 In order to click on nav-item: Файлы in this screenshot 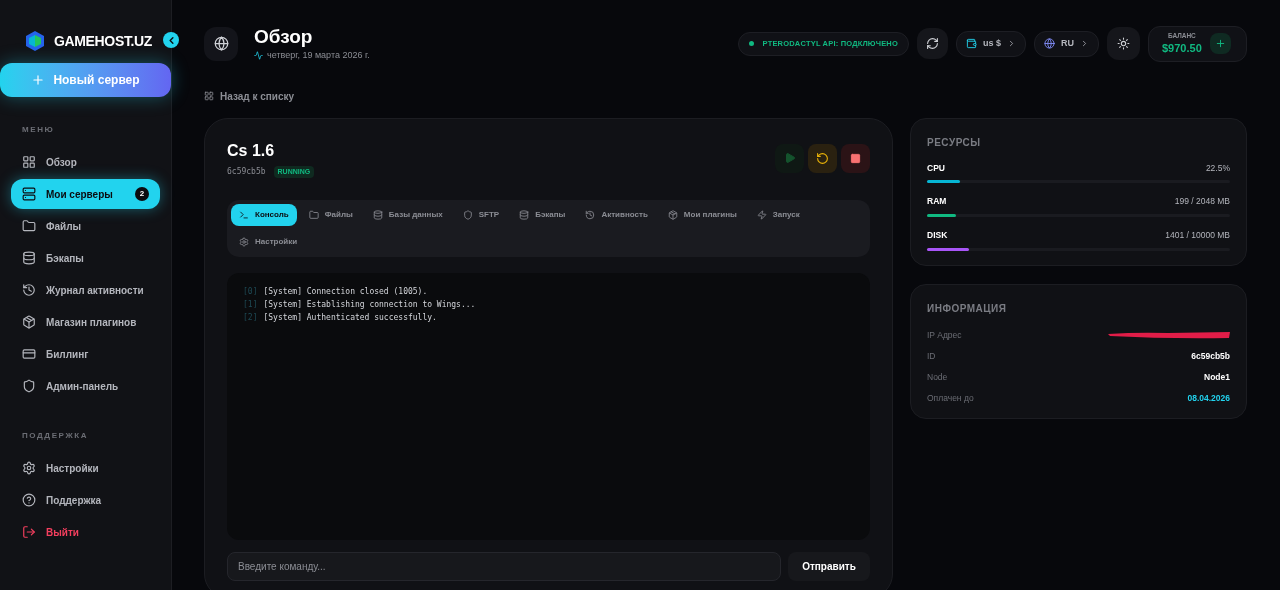, I will do `click(85, 226)`.